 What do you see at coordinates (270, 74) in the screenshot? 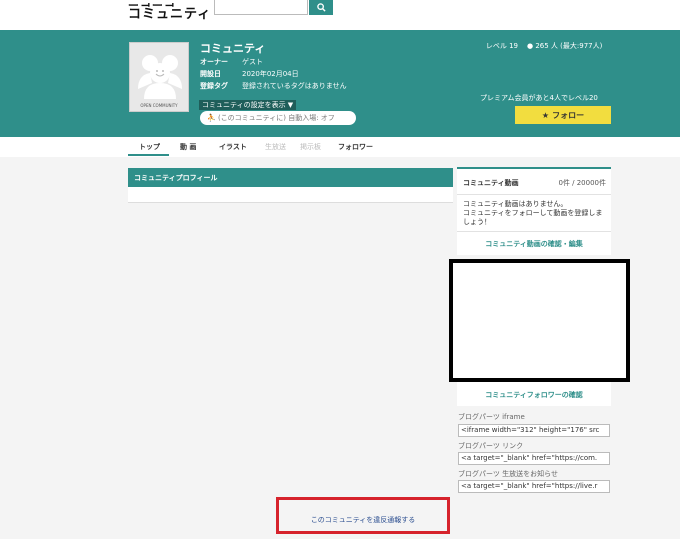
I see `opened-value: 2020年02月04日` at bounding box center [270, 74].